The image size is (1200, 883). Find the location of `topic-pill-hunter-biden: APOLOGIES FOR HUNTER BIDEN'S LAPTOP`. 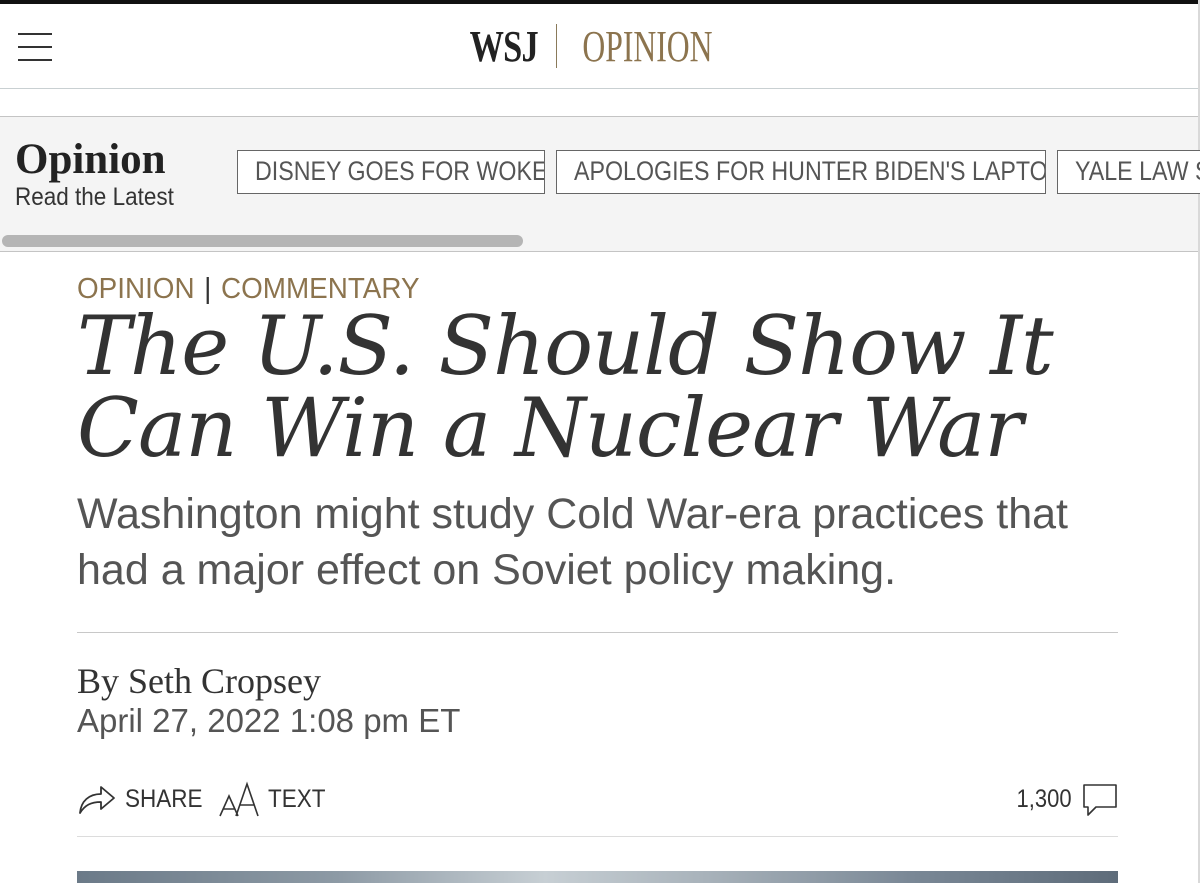

topic-pill-hunter-biden: APOLOGIES FOR HUNTER BIDEN'S LAPTOP is located at coordinates (801, 172).